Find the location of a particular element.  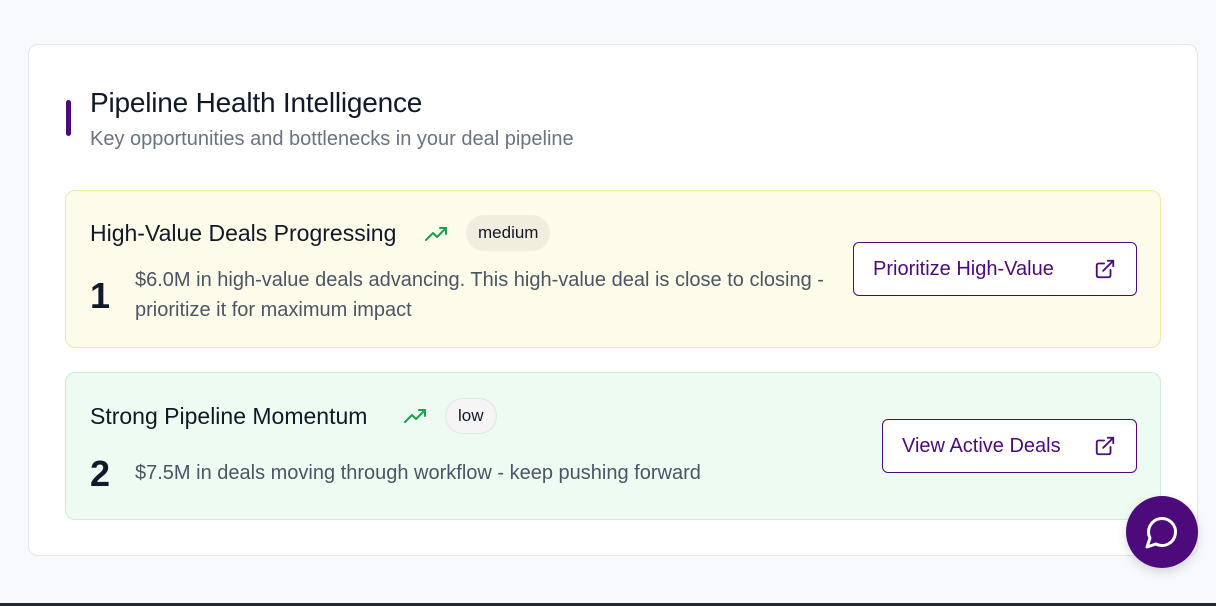

priority-badge: low is located at coordinates (471, 416).